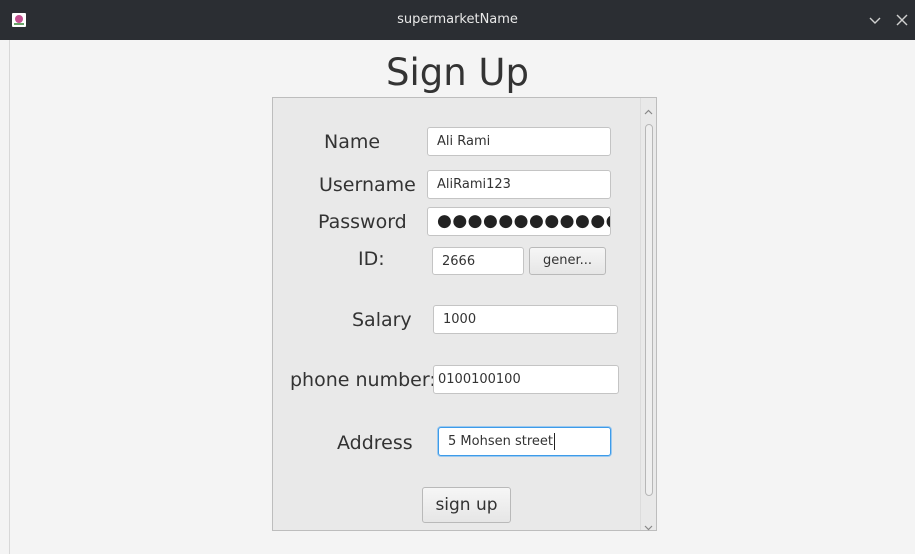  I want to click on scroll-down-icon, so click(648, 524).